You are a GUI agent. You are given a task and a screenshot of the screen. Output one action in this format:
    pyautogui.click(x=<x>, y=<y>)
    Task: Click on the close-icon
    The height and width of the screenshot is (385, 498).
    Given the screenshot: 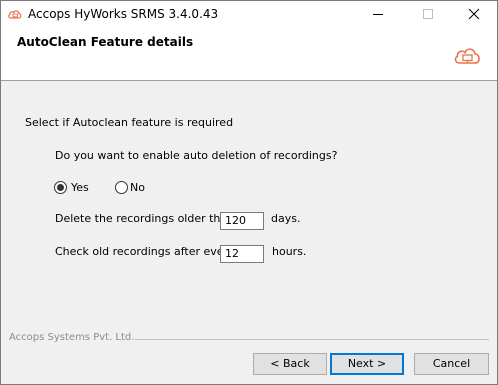 What is the action you would take?
    pyautogui.click(x=474, y=14)
    